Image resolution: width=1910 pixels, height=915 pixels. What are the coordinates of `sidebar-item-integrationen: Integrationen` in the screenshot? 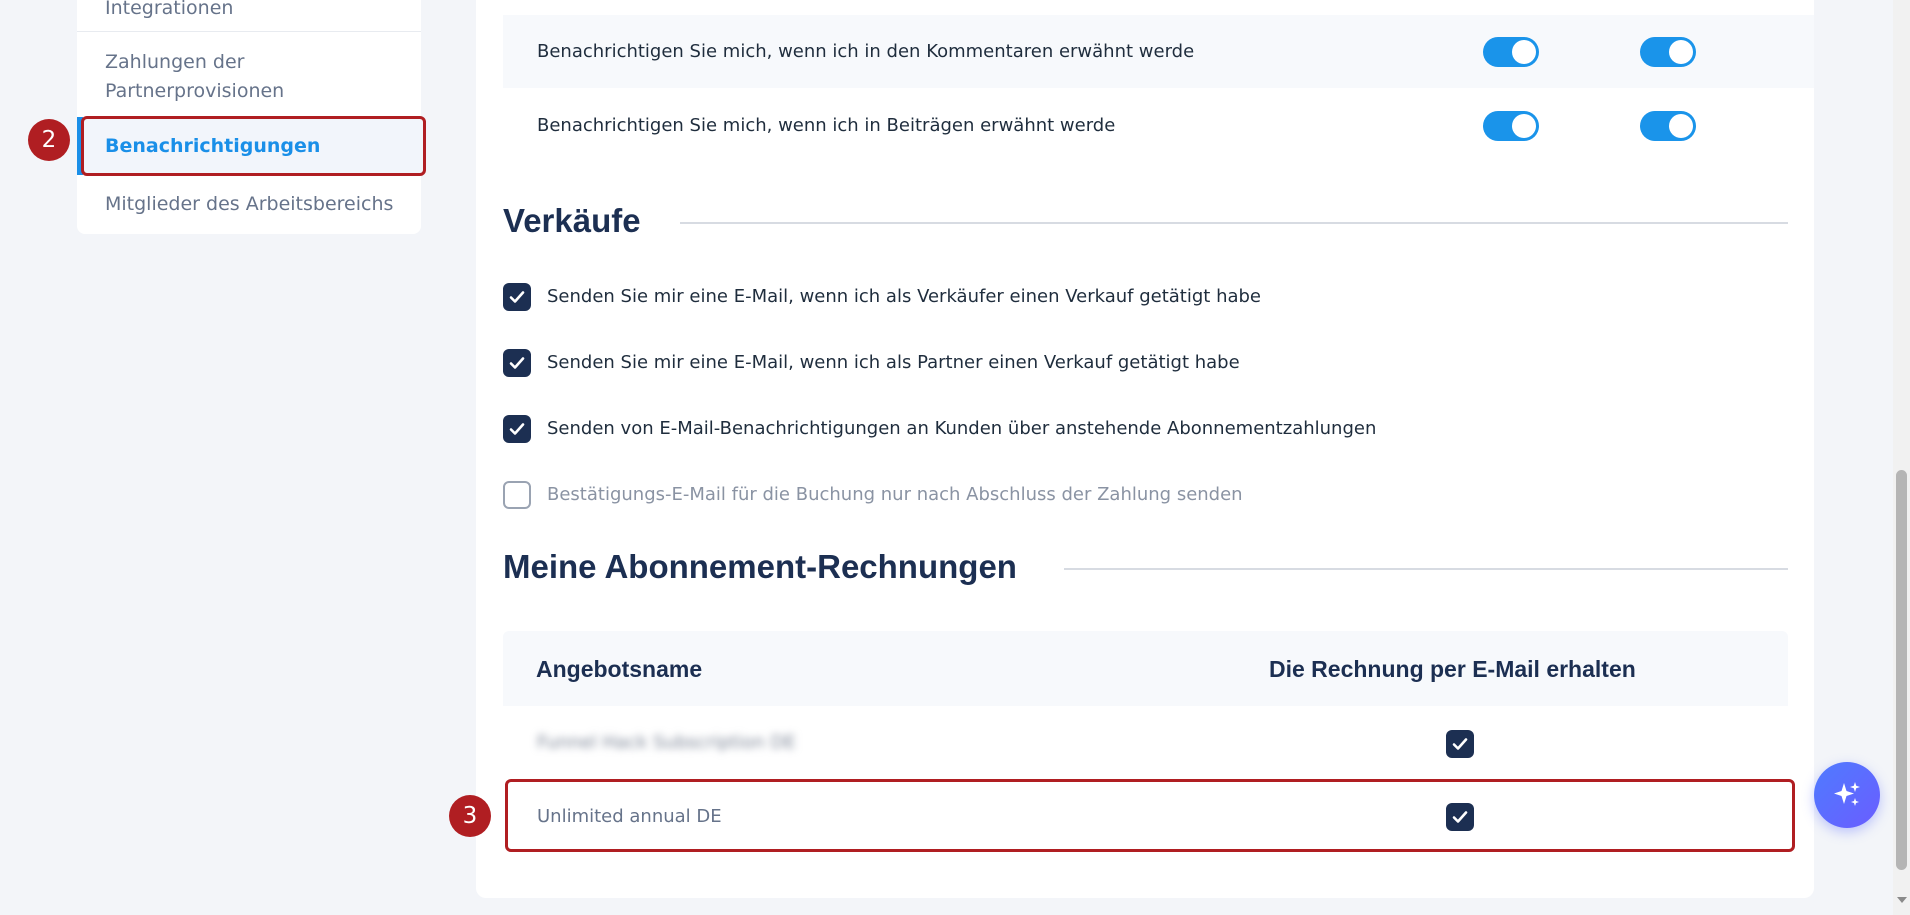 It's located at (249, 16).